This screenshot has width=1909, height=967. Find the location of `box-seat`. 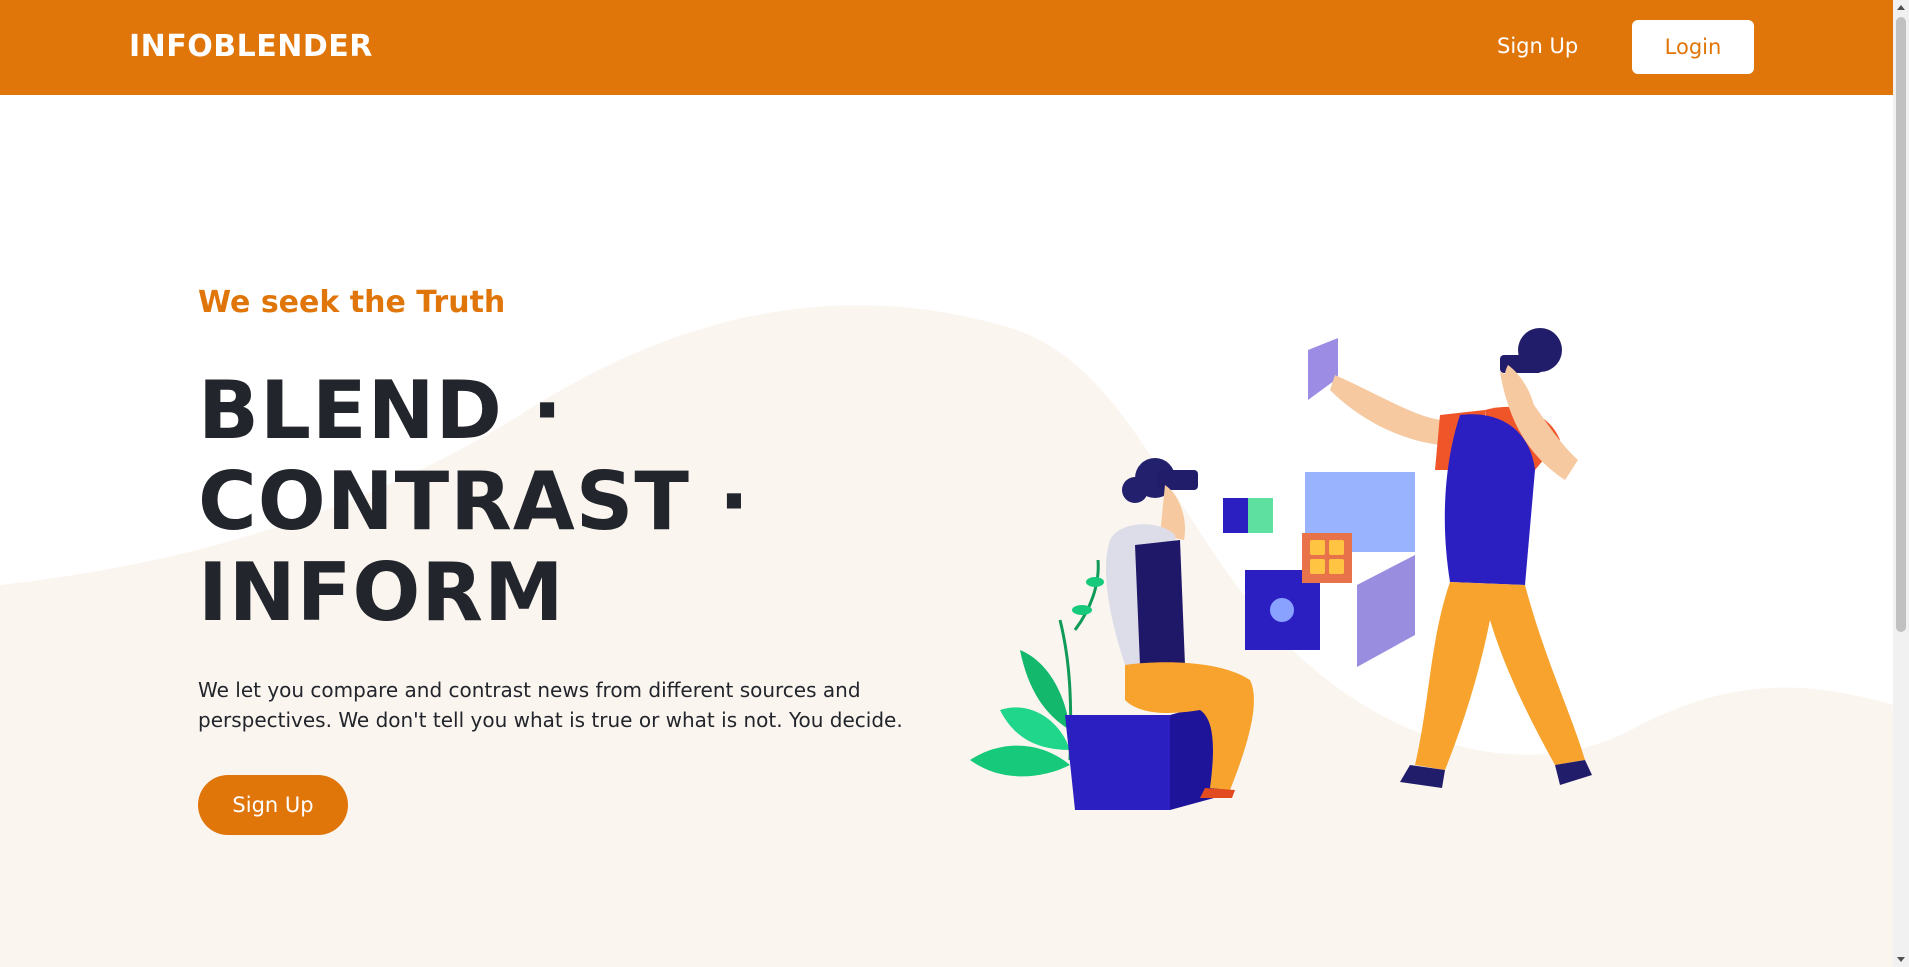

box-seat is located at coordinates (1145, 755).